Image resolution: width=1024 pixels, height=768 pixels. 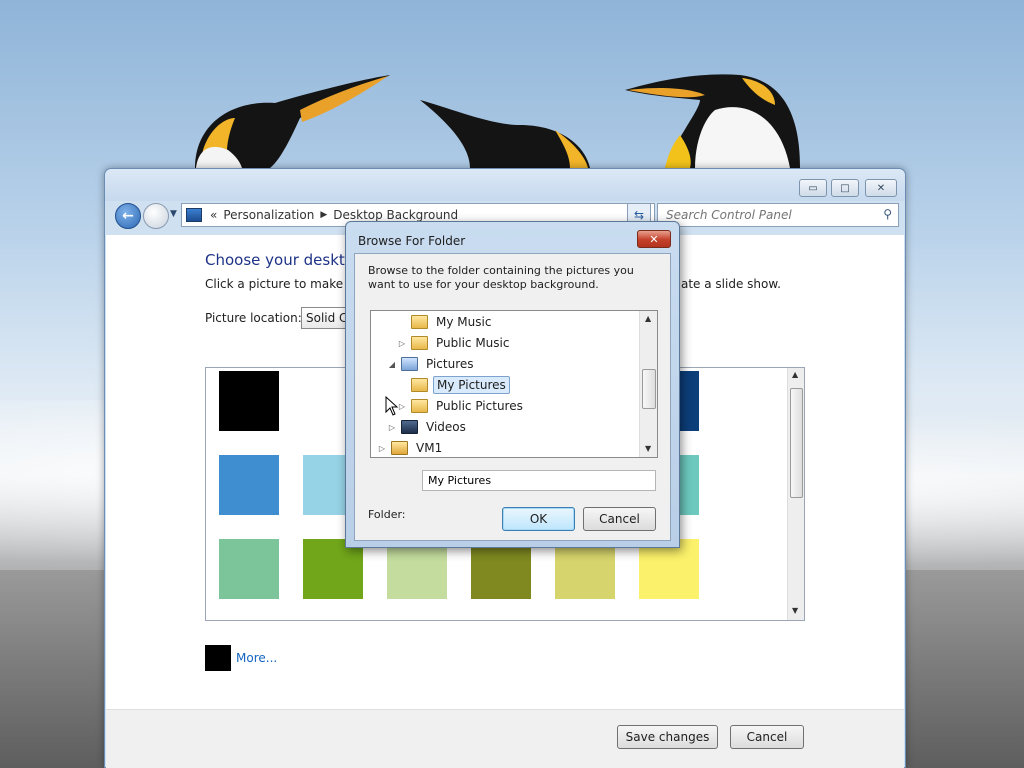 What do you see at coordinates (497, 121) in the screenshot?
I see `wallpaper-penguins` at bounding box center [497, 121].